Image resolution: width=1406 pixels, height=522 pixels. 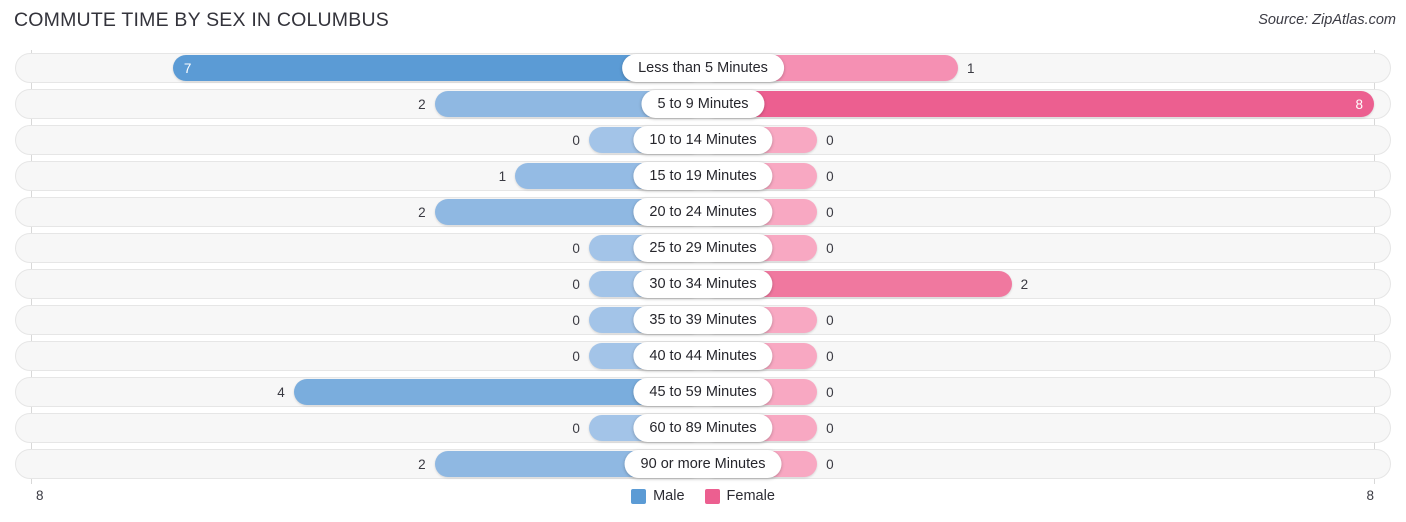 I want to click on chart-row: 0 0 60 to 89 Minutes, so click(x=703, y=428).